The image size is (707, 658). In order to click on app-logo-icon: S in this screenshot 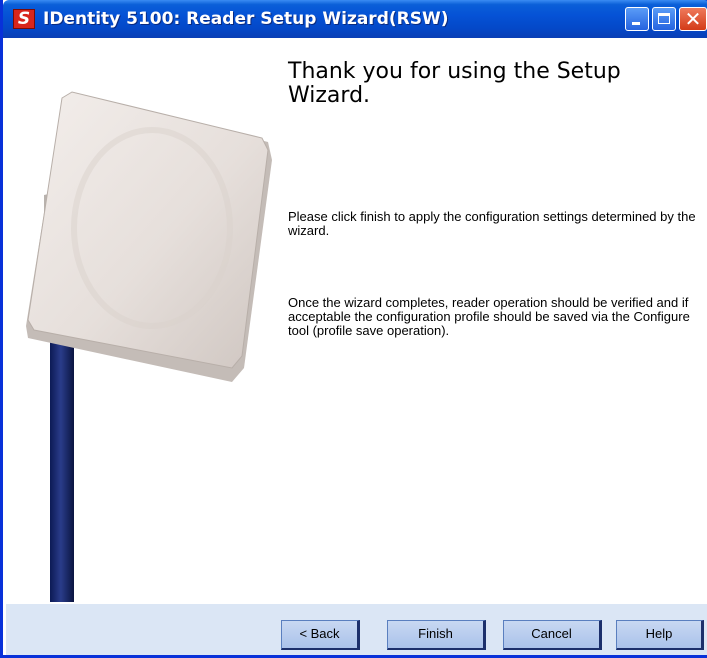, I will do `click(24, 19)`.